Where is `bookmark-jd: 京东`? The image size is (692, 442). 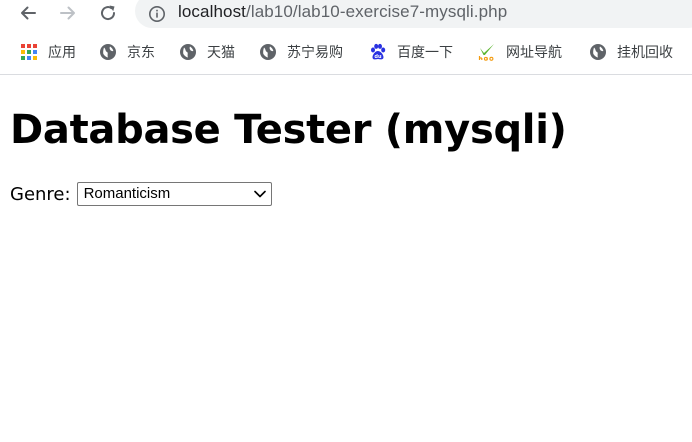 bookmark-jd: 京东 is located at coordinates (127, 52).